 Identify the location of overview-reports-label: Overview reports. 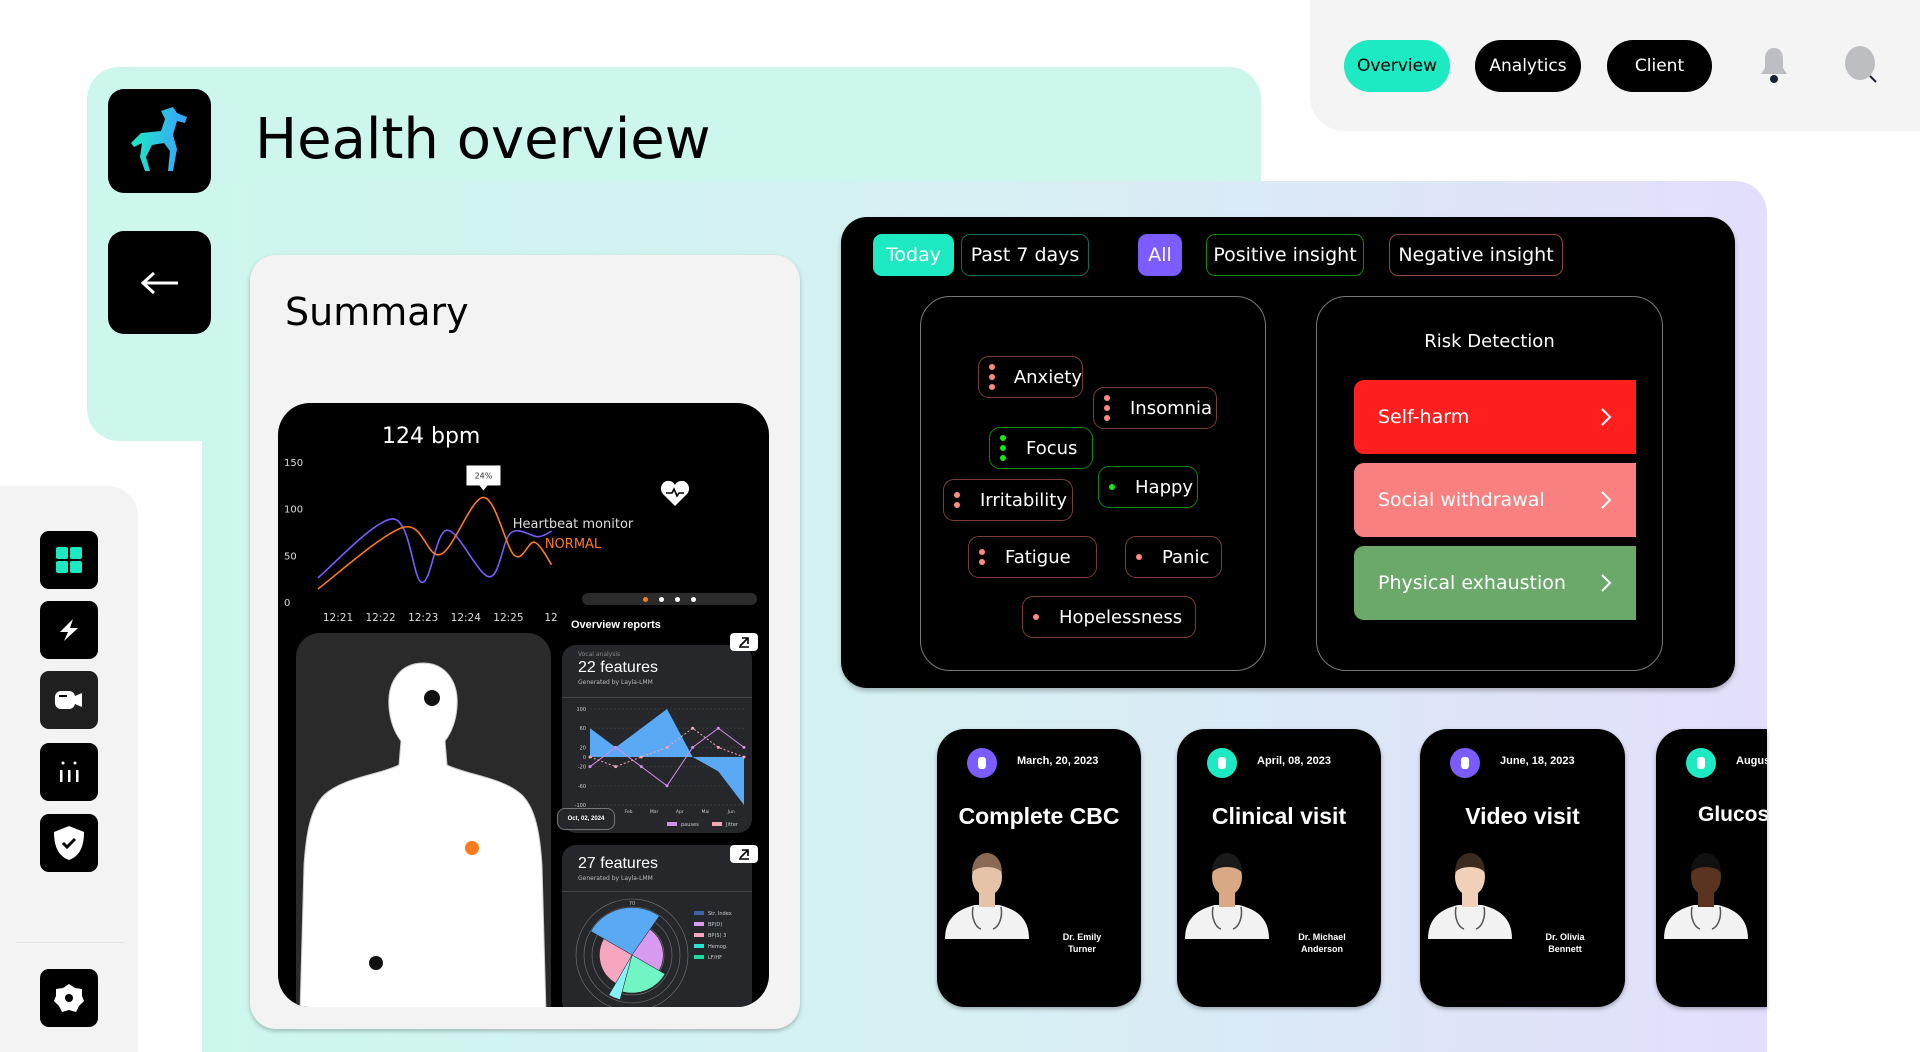
(616, 625).